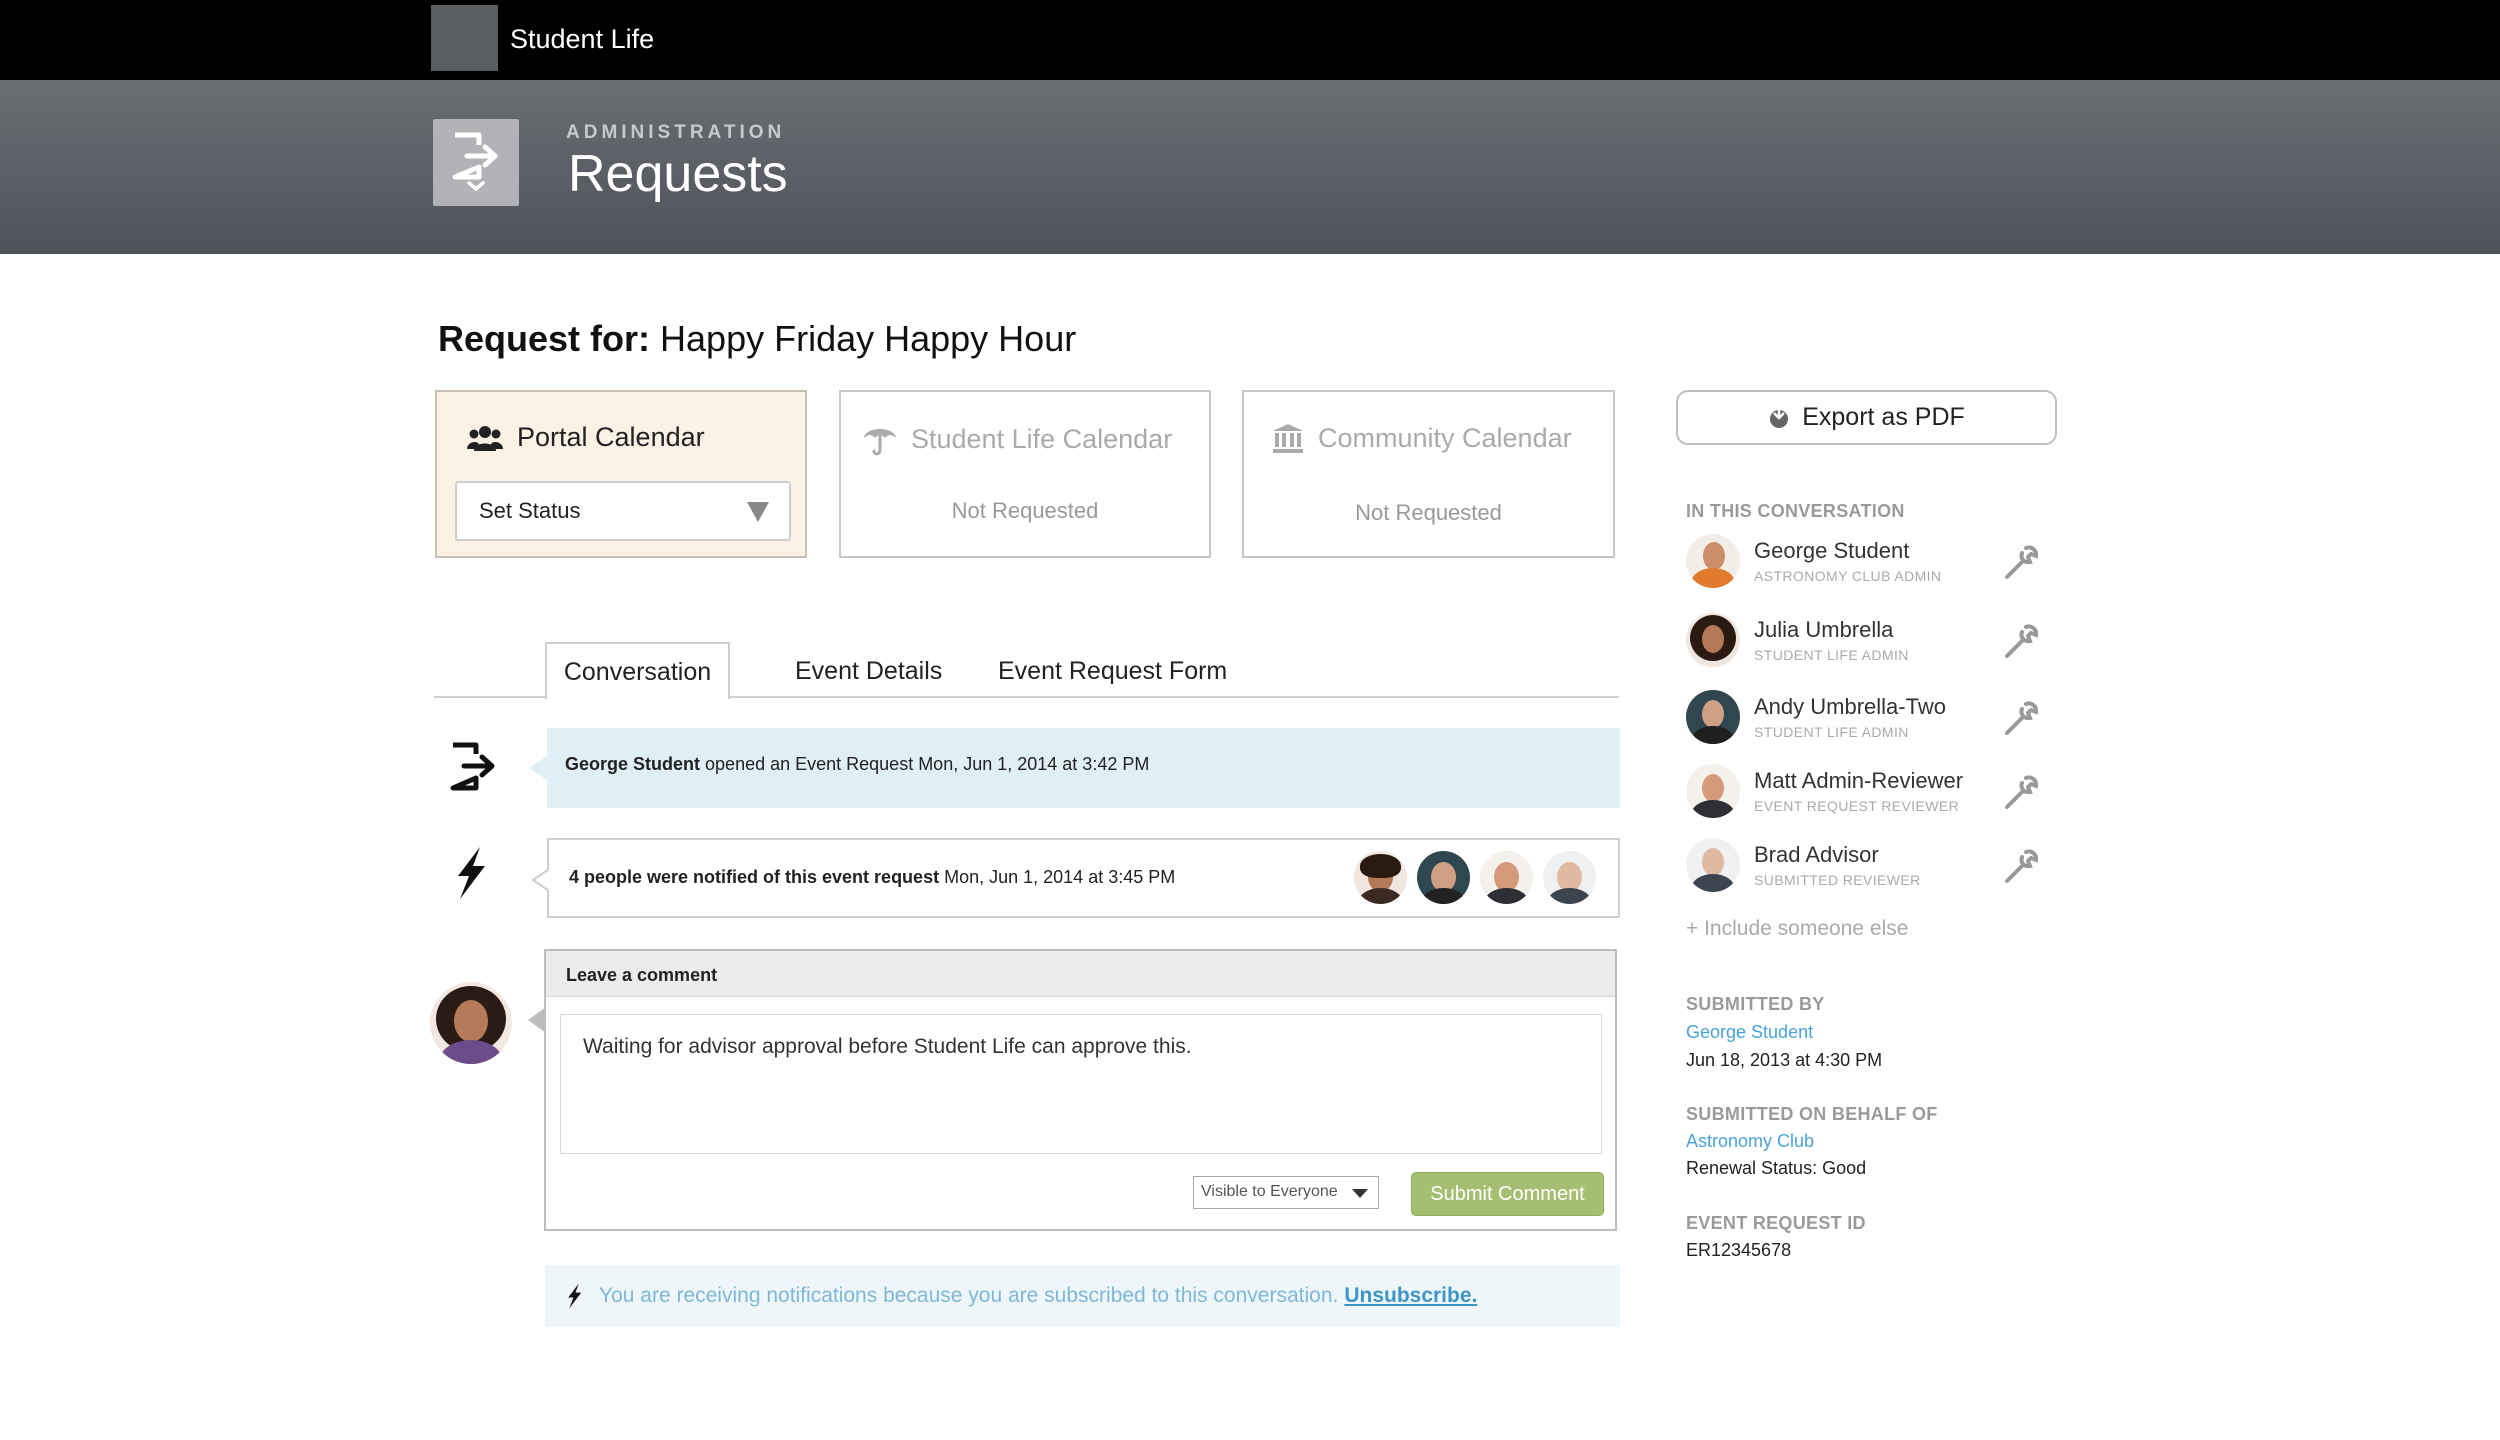 The width and height of the screenshot is (2500, 1440). What do you see at coordinates (1824, 629) in the screenshot?
I see `participant-name: Julia Umbrella` at bounding box center [1824, 629].